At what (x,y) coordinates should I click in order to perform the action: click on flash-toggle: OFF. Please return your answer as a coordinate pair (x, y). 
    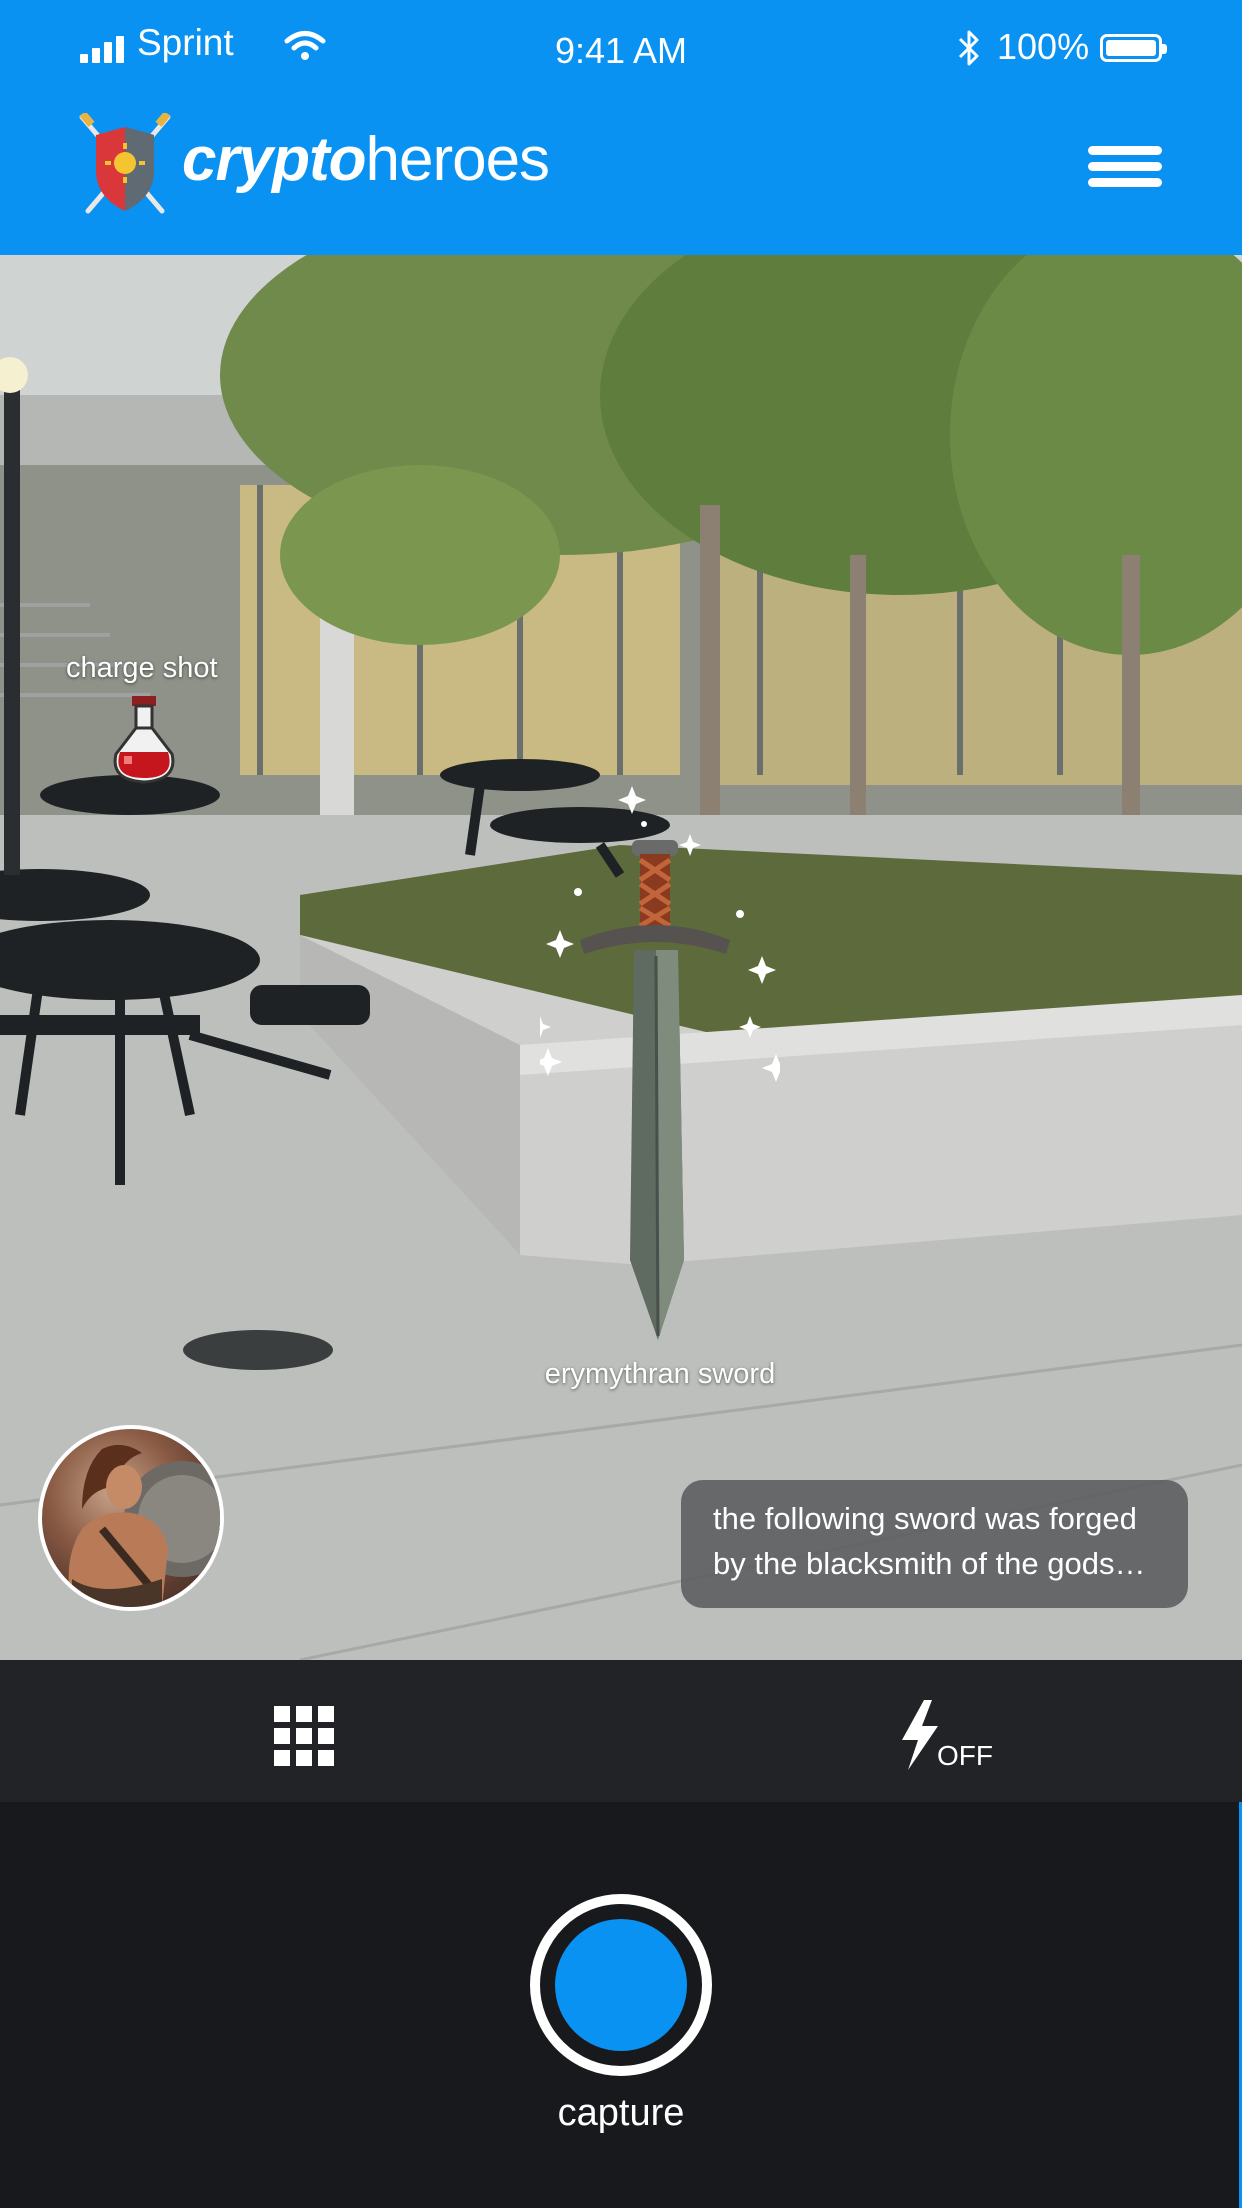
    Looking at the image, I should click on (955, 1737).